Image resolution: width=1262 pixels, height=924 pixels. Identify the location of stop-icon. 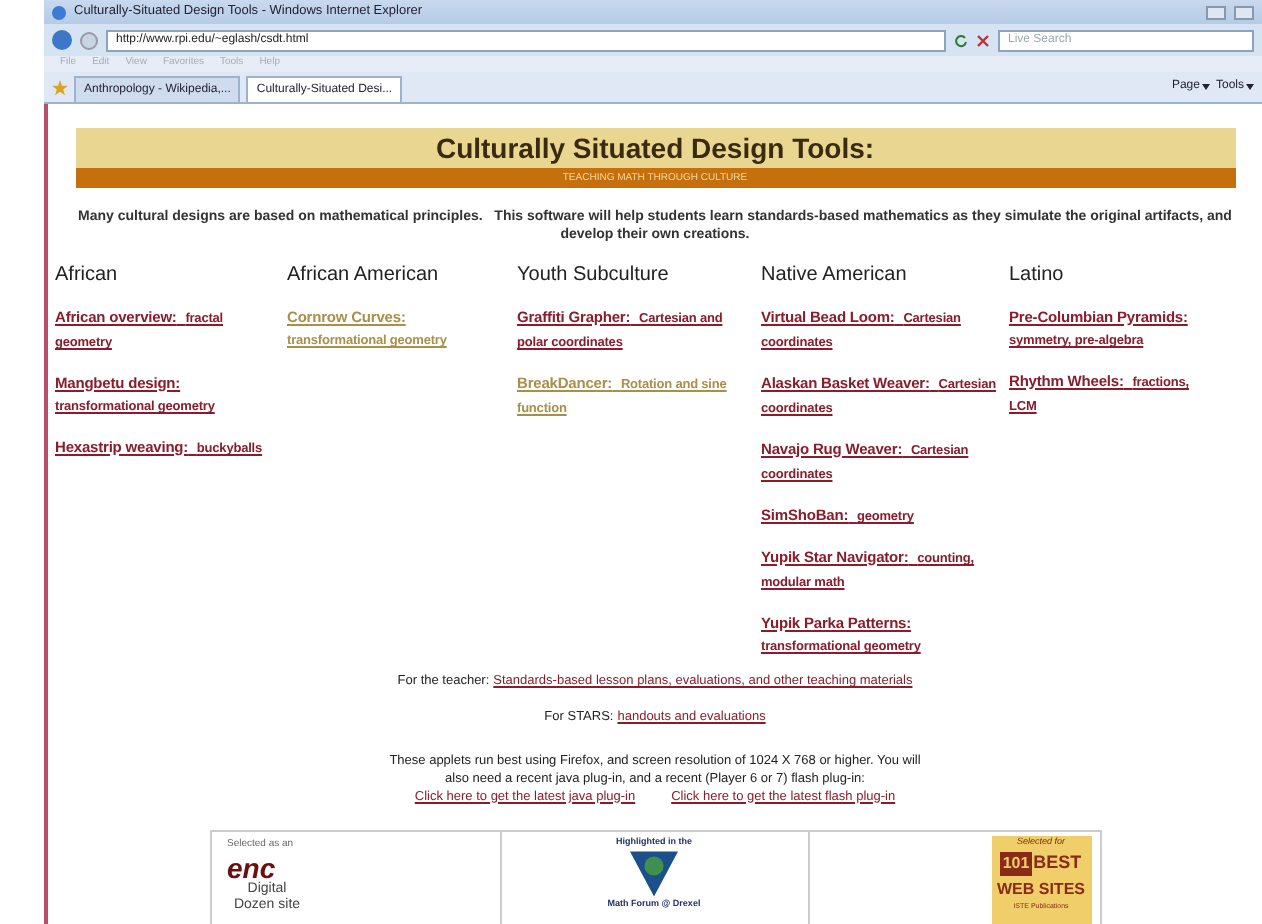
(983, 40).